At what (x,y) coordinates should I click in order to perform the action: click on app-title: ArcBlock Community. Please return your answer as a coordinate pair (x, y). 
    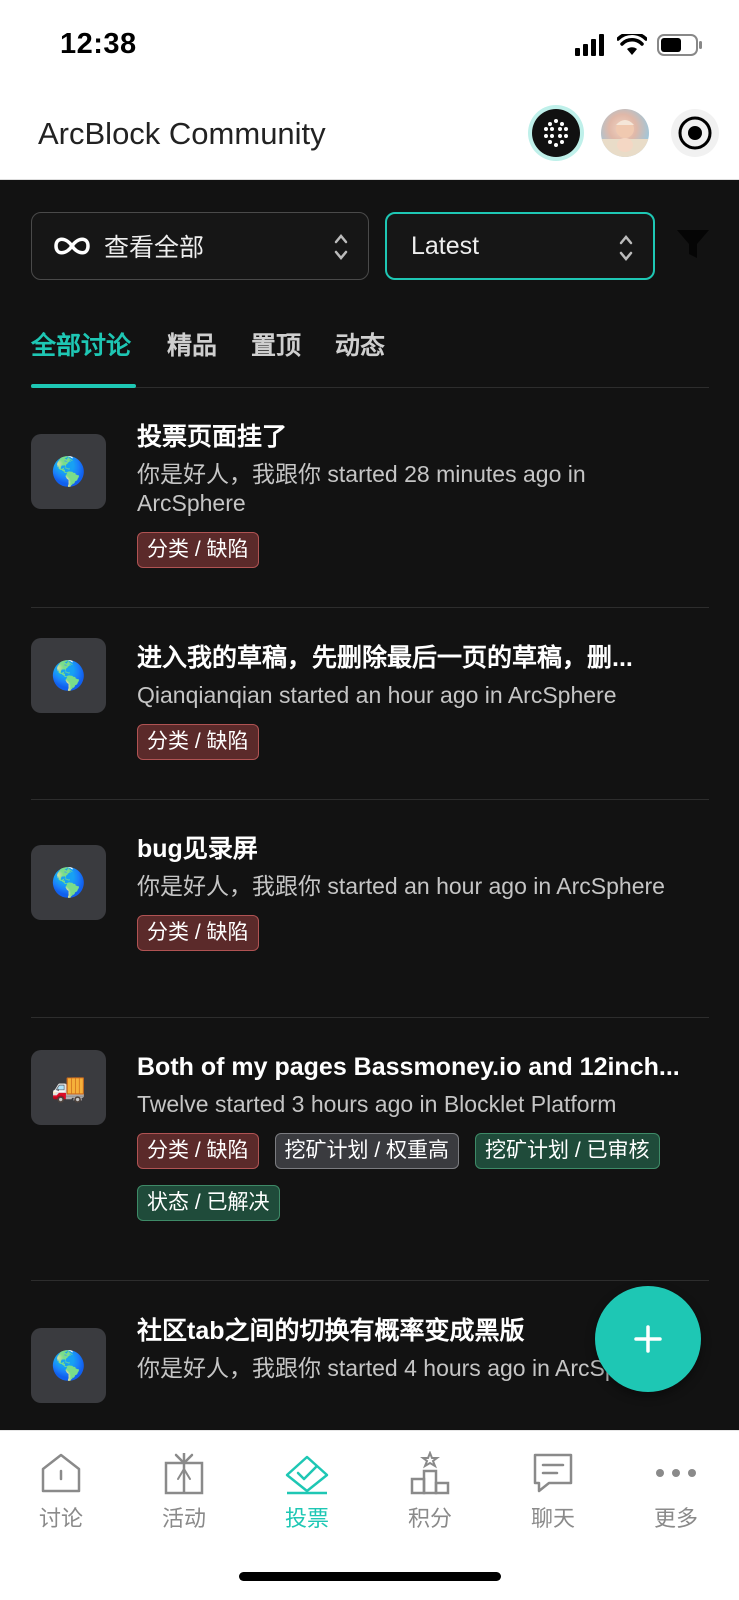
    Looking at the image, I should click on (182, 133).